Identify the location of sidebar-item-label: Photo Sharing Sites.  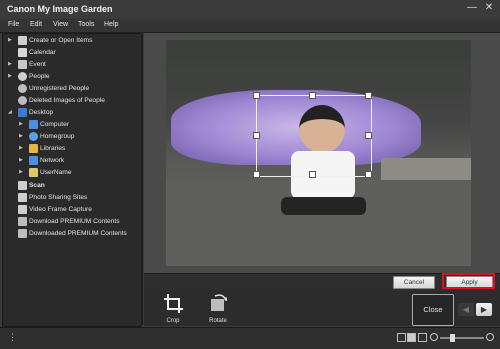
(58, 197).